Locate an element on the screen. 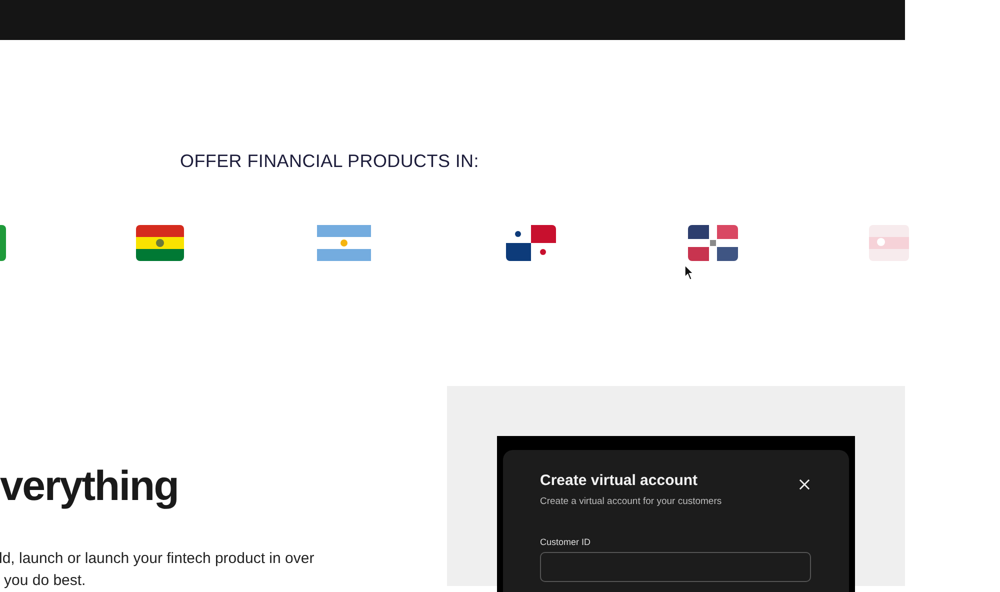  modal-title: Create virtual account is located at coordinates (619, 481).